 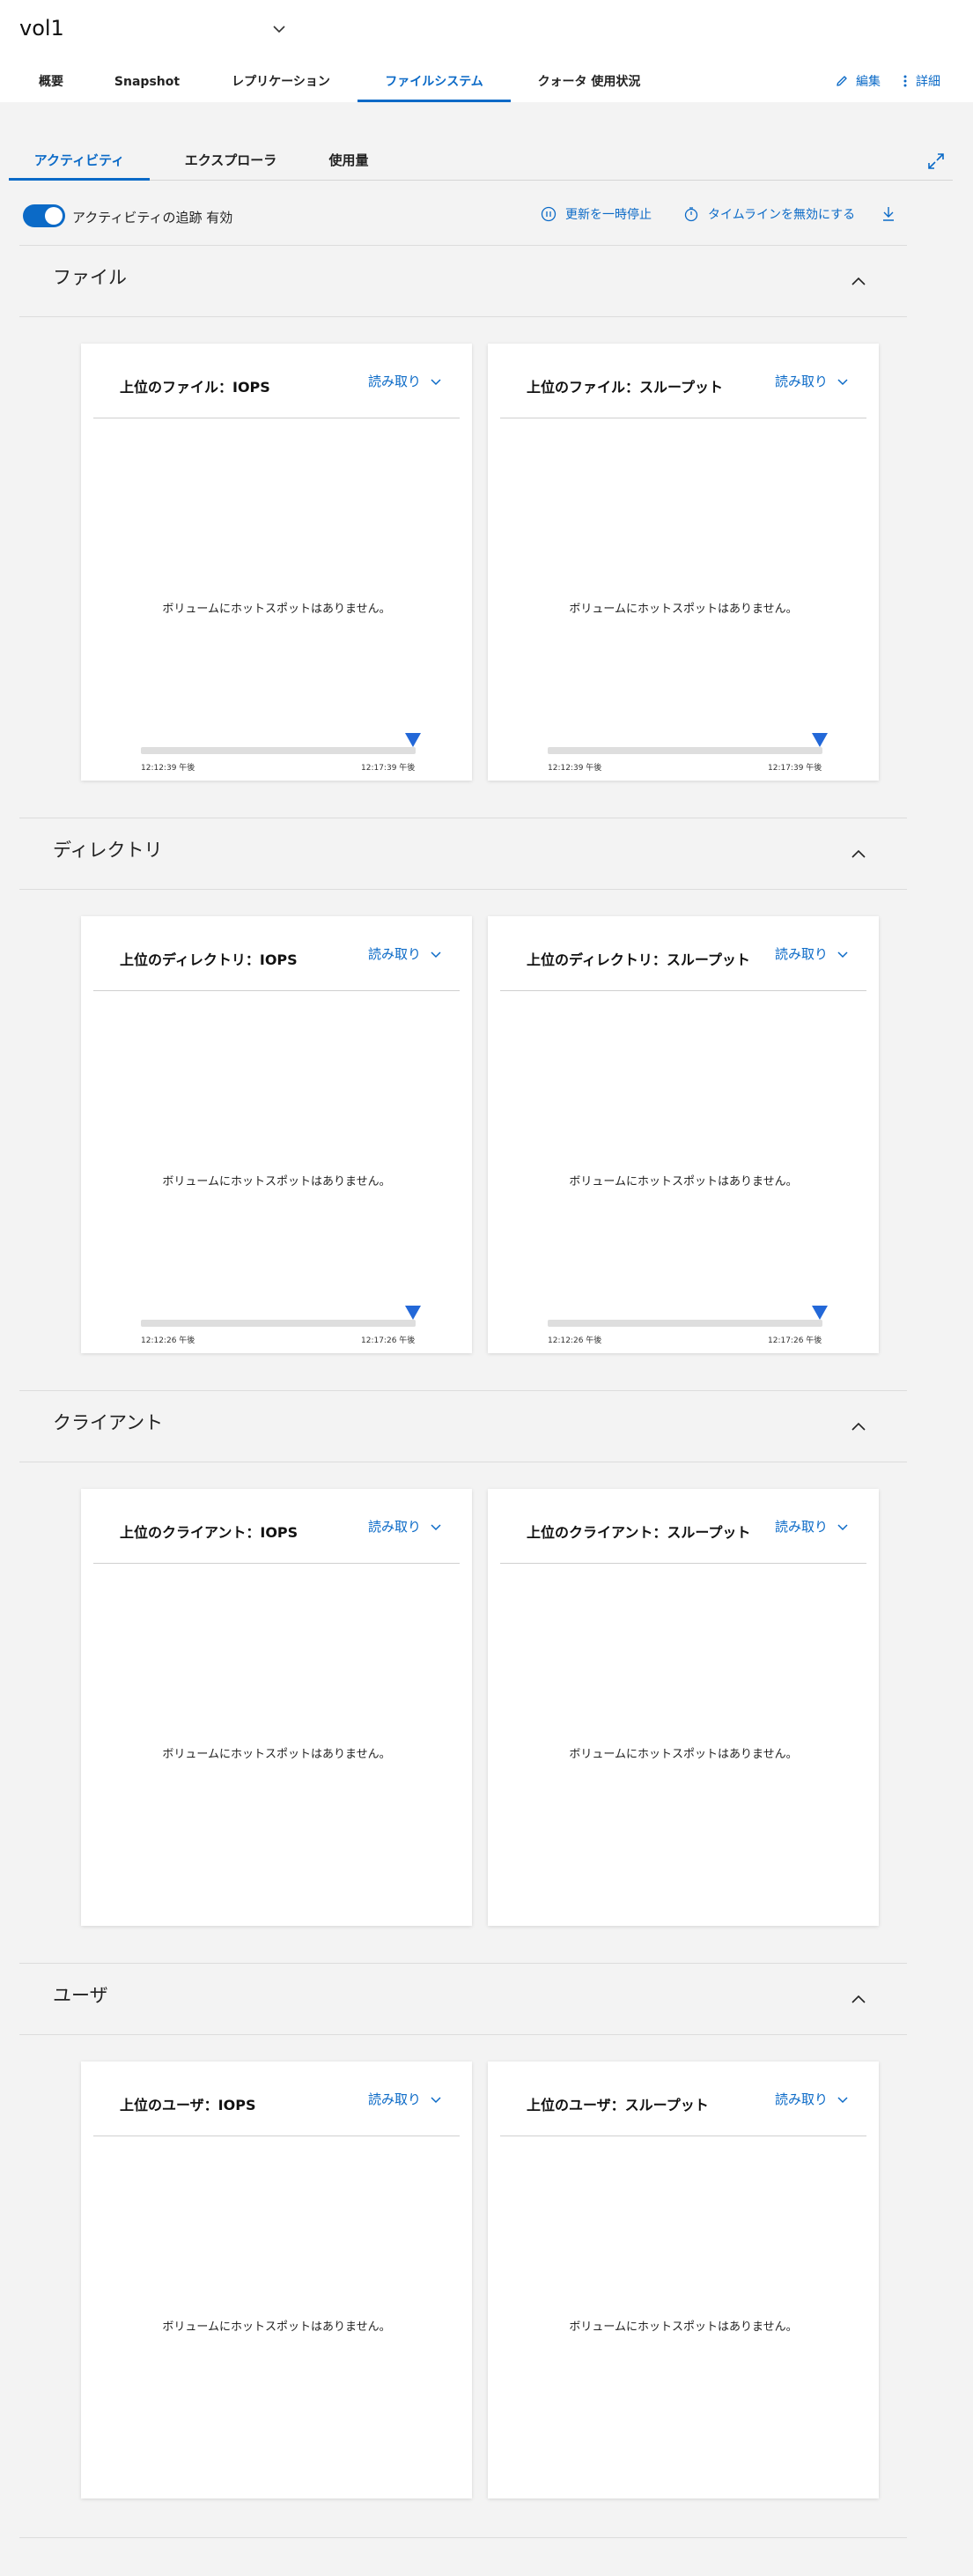 I want to click on card-title: 上位のクライアント：IOPS, so click(x=209, y=1533).